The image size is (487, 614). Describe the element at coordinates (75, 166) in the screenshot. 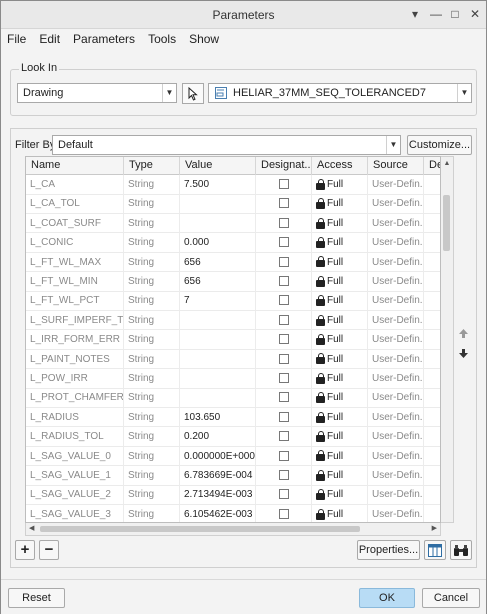

I see `column-header-name: Name` at that location.